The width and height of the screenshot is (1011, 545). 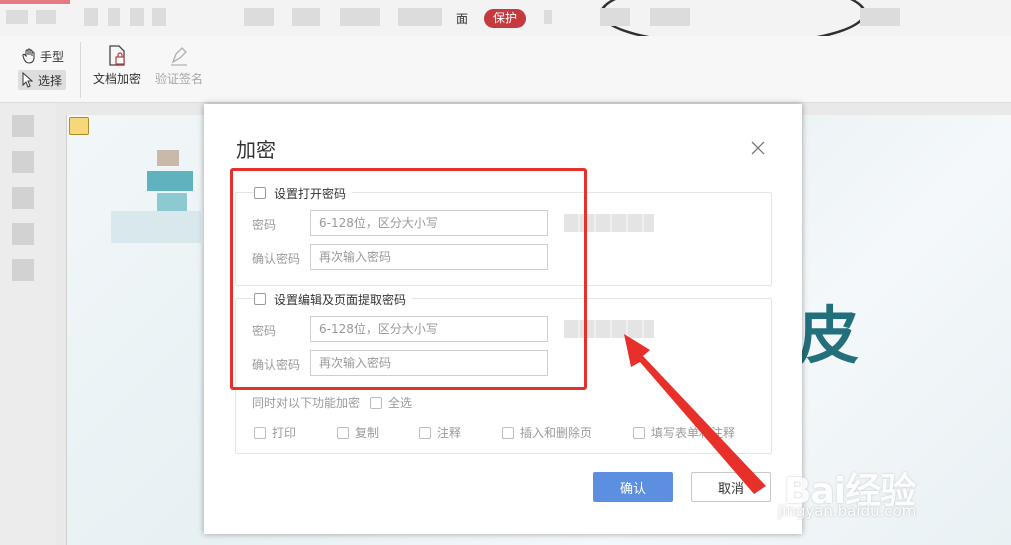 I want to click on edit-password-label: 密码, so click(x=264, y=331).